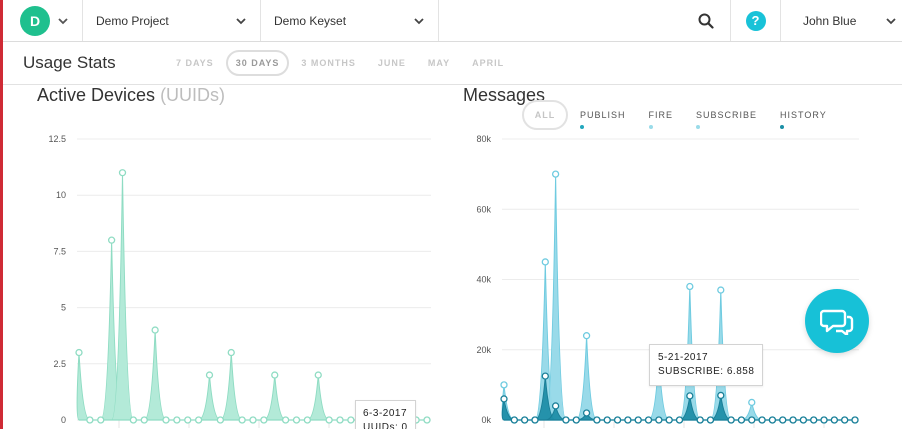  I want to click on messages-legend: ALL PUBLISH FIRE SUBSCRIBE HISTORY, so click(686, 115).